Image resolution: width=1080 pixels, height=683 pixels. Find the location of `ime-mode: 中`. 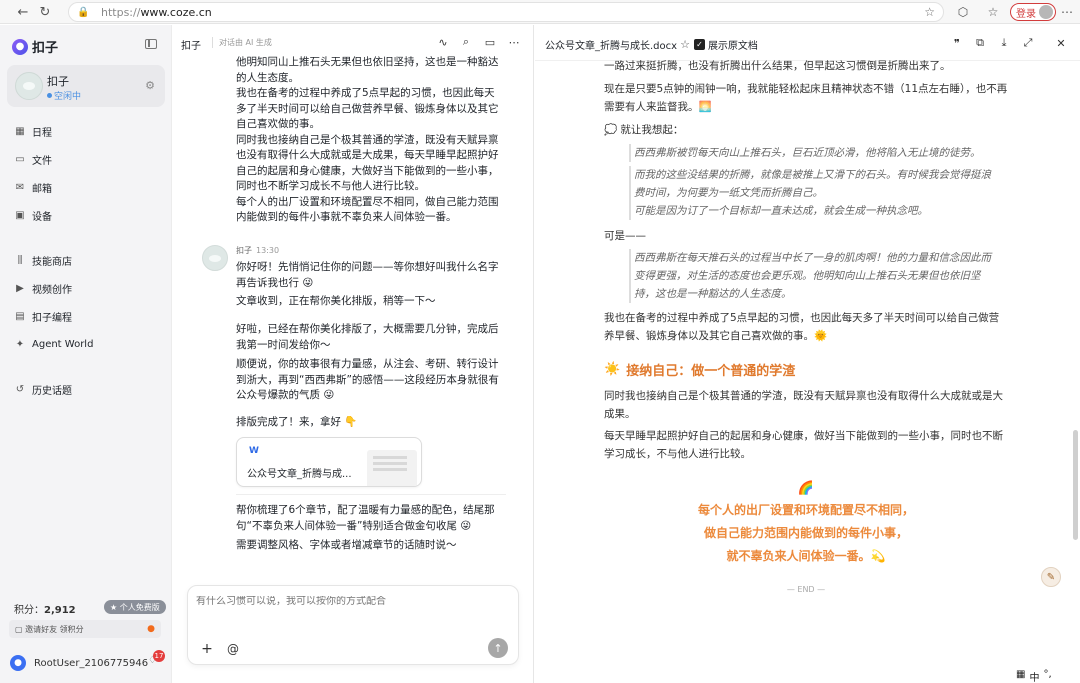

ime-mode: 中 is located at coordinates (1034, 678).